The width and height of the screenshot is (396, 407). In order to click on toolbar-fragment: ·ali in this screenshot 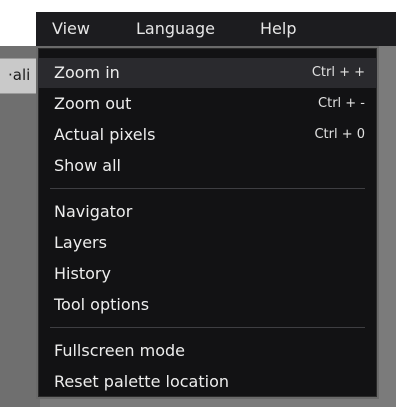, I will do `click(20, 76)`.